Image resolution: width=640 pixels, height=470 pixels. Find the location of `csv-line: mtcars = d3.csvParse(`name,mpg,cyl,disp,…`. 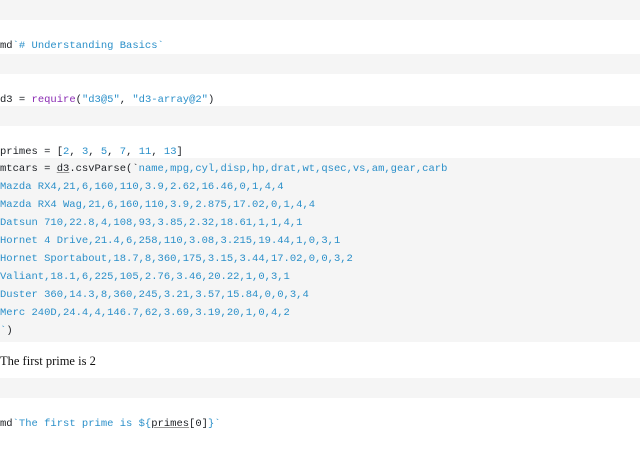

csv-line: mtcars = d3.csvParse(`name,mpg,cyl,disp,… is located at coordinates (224, 169).